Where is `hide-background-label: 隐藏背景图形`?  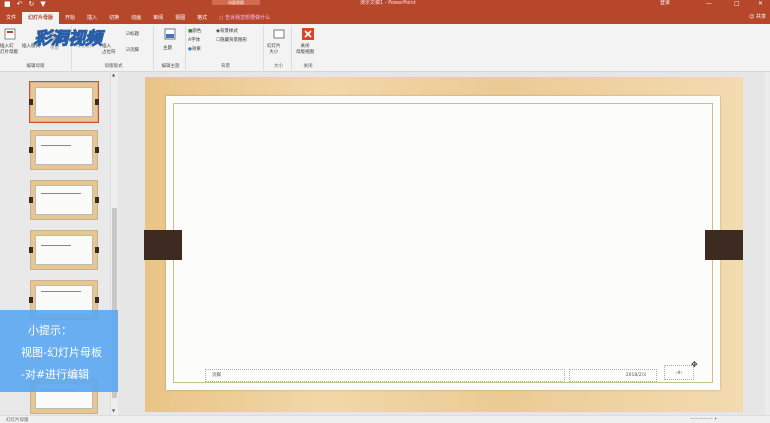
hide-background-label: 隐藏背景图形 is located at coordinates (234, 40).